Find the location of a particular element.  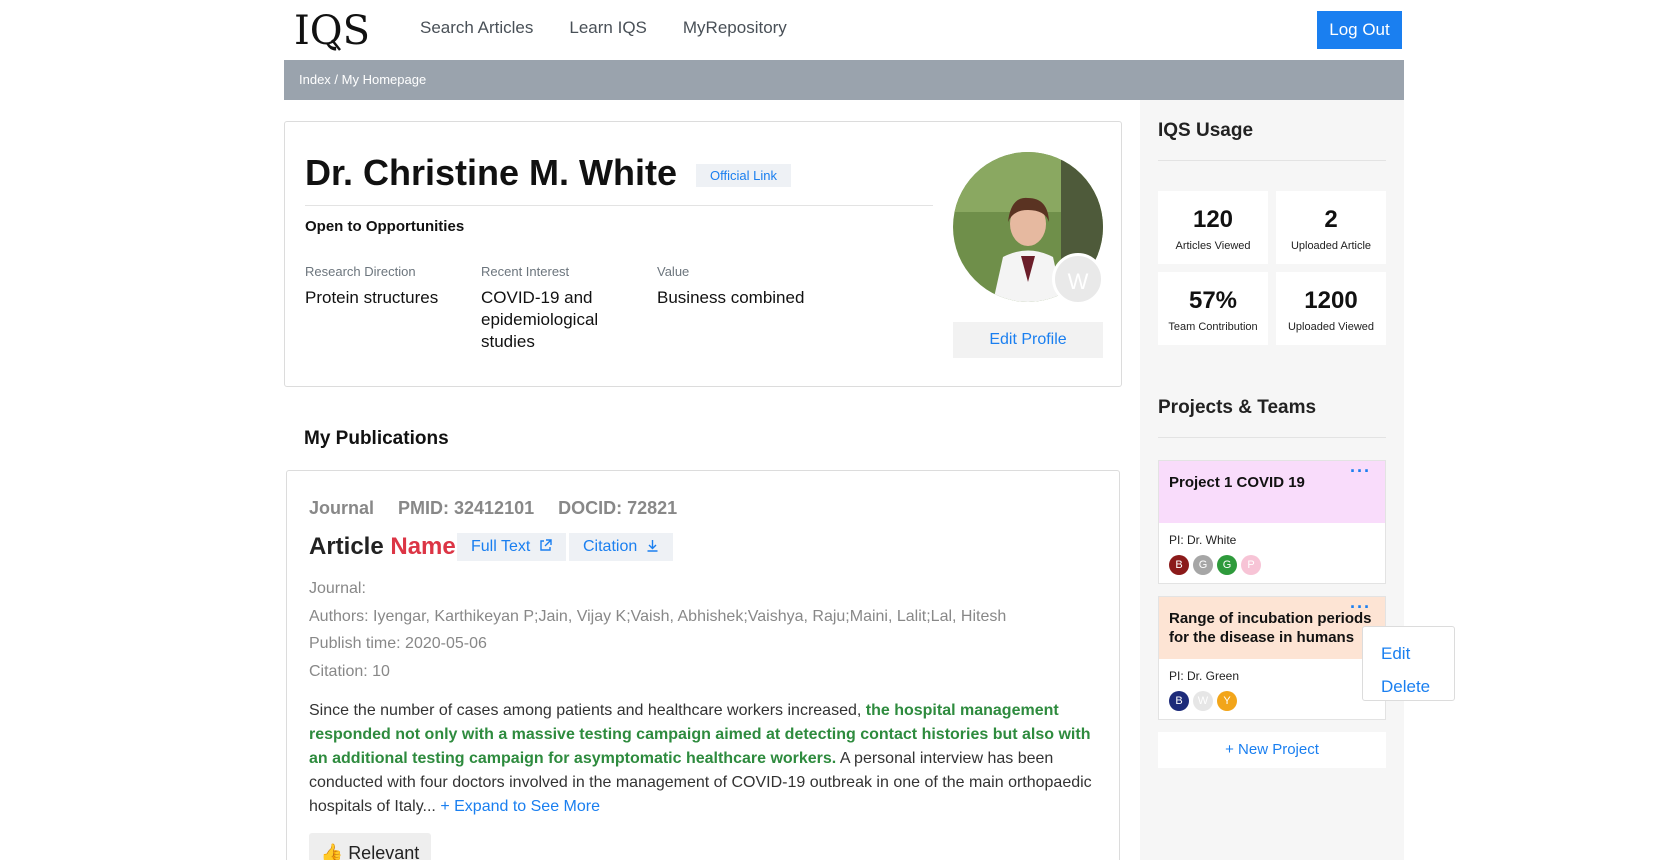

avatar-badge: W is located at coordinates (1078, 279).